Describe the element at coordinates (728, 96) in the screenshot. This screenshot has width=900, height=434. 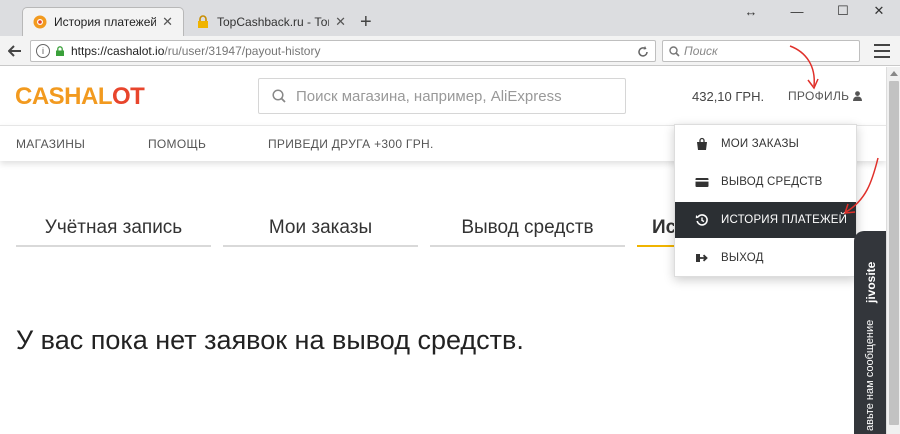
I see `balance-amount: 432,10 ГРН.` at that location.